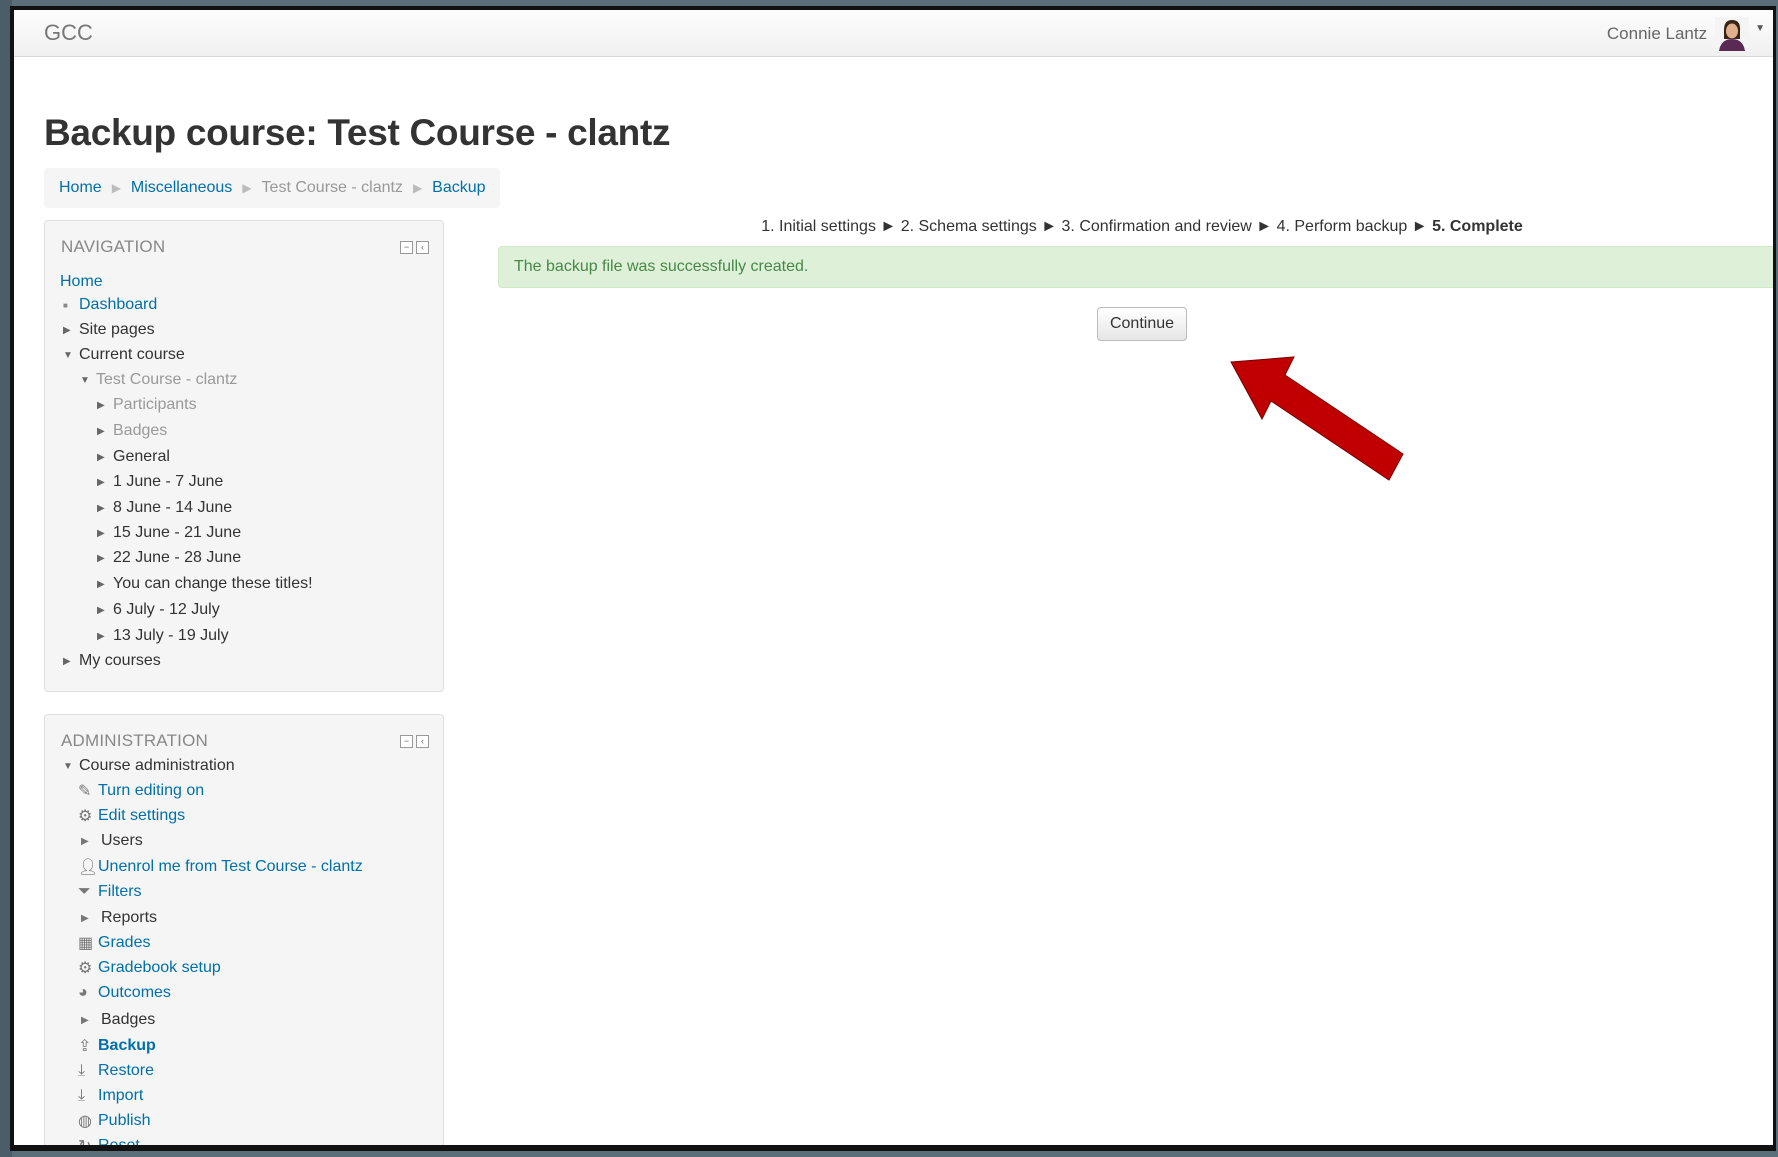 This screenshot has width=1778, height=1157. Describe the element at coordinates (141, 457) in the screenshot. I see `nav-item-label: General` at that location.